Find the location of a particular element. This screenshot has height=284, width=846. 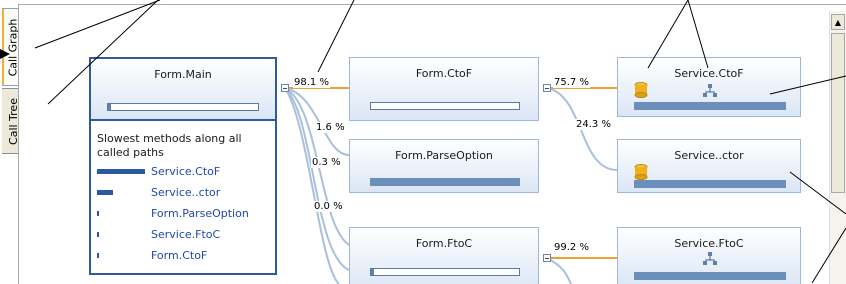

node-service-ftoc: Service.FtoC is located at coordinates (709, 255).